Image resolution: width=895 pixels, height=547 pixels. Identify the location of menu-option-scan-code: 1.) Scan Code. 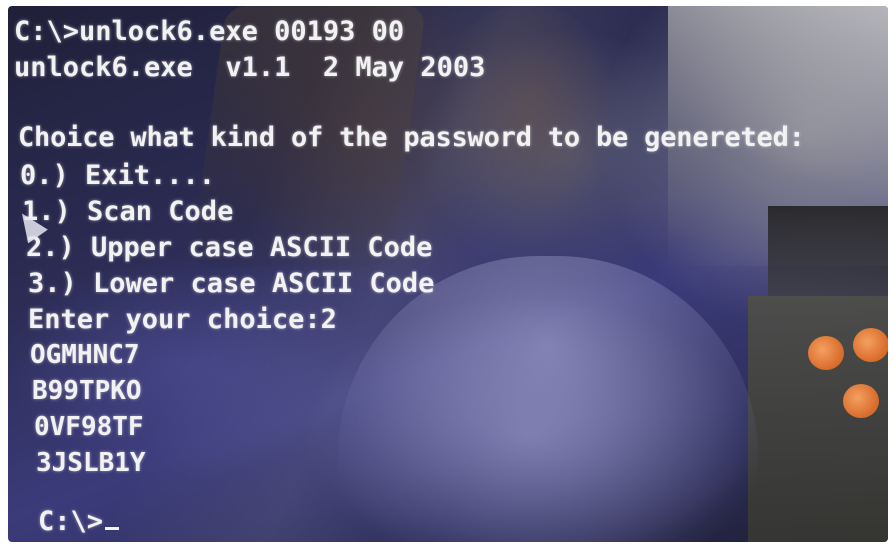
(128, 211).